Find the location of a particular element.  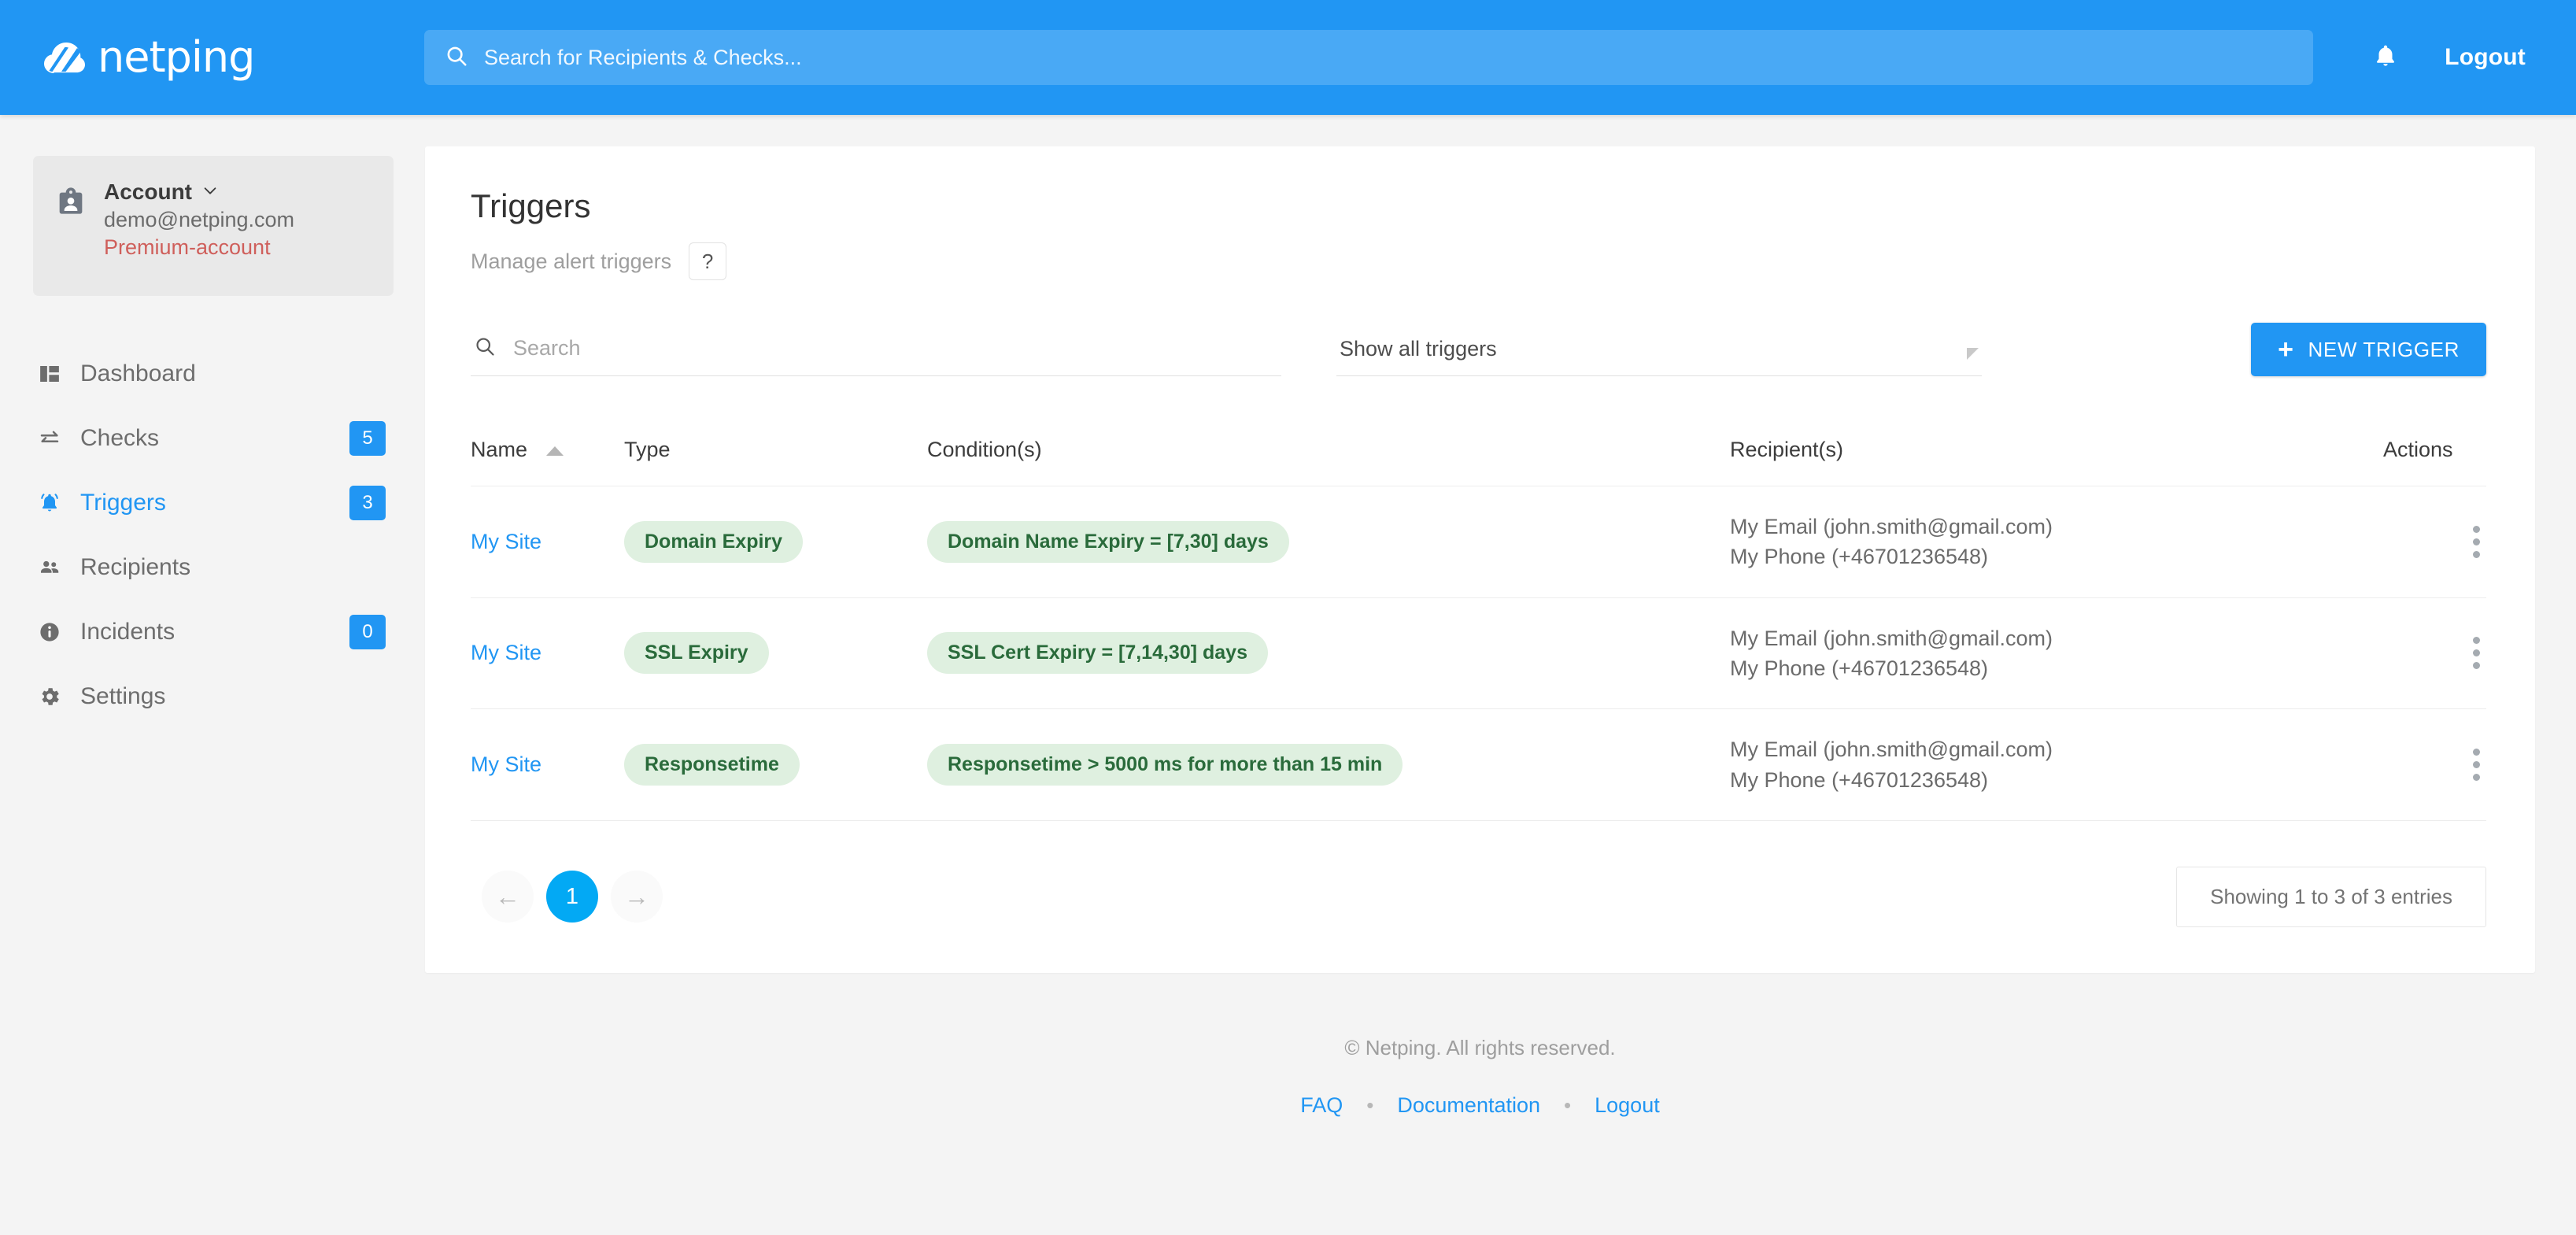

sidebar-item-label: Settings is located at coordinates (123, 696).